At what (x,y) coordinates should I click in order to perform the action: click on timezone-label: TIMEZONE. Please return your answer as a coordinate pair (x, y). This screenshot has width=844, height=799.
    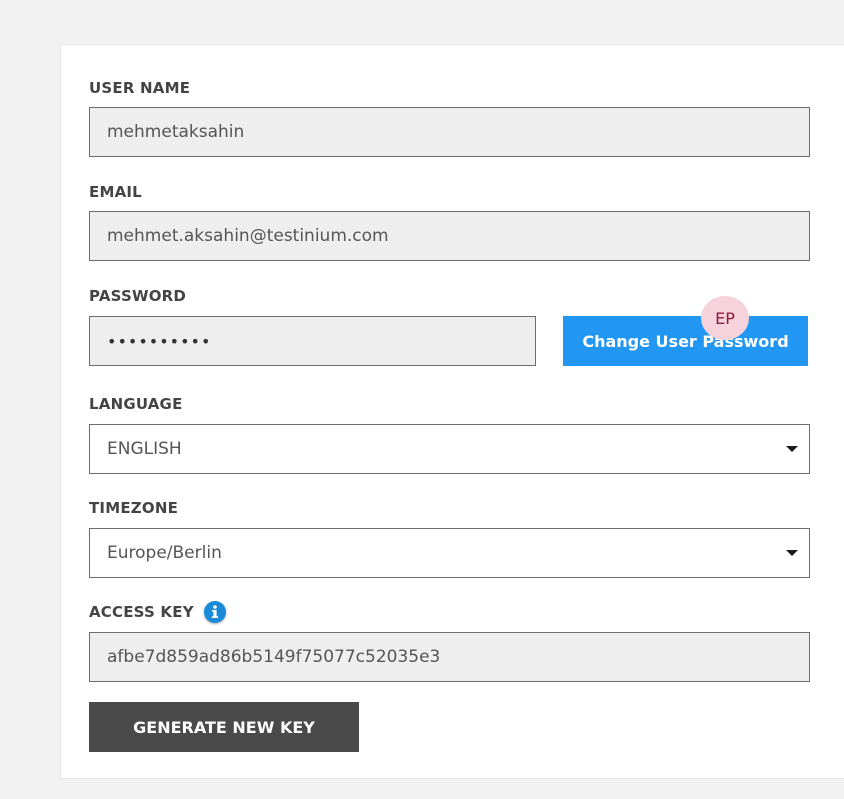
    Looking at the image, I should click on (134, 508).